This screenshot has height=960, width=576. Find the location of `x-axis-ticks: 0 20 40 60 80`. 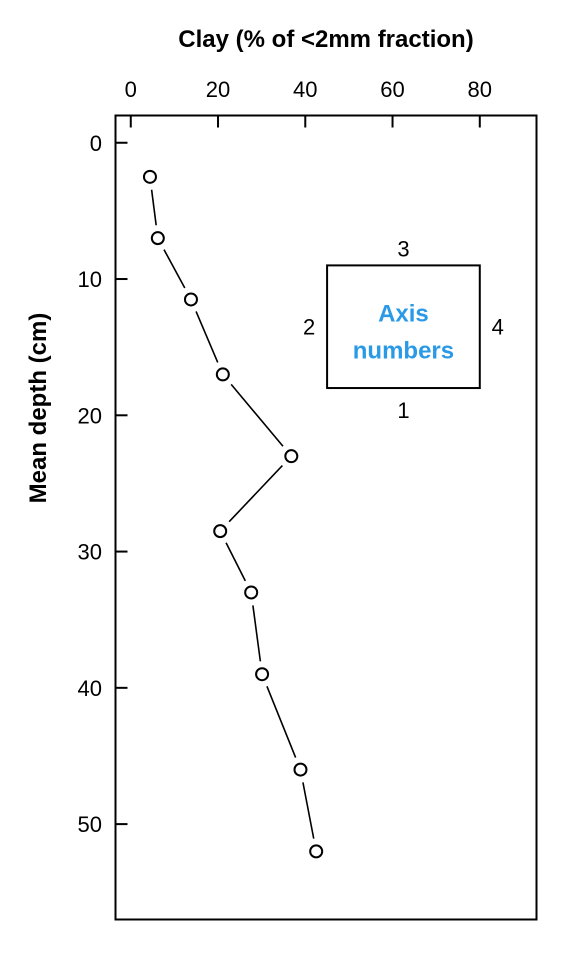

x-axis-ticks: 0 20 40 60 80 is located at coordinates (308, 102).